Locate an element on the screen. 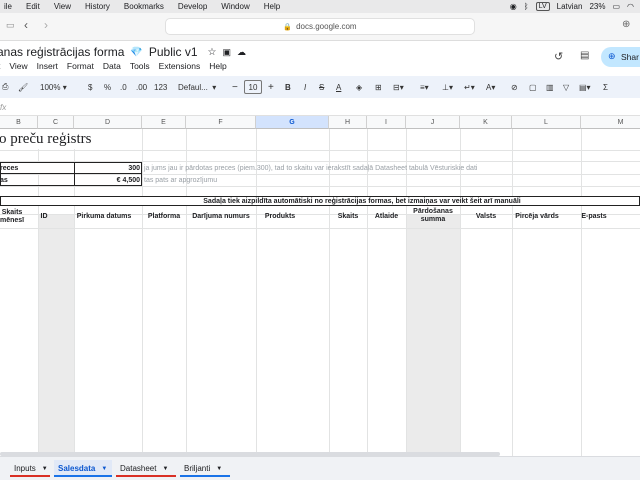  column-header-f: F is located at coordinates (221, 122).